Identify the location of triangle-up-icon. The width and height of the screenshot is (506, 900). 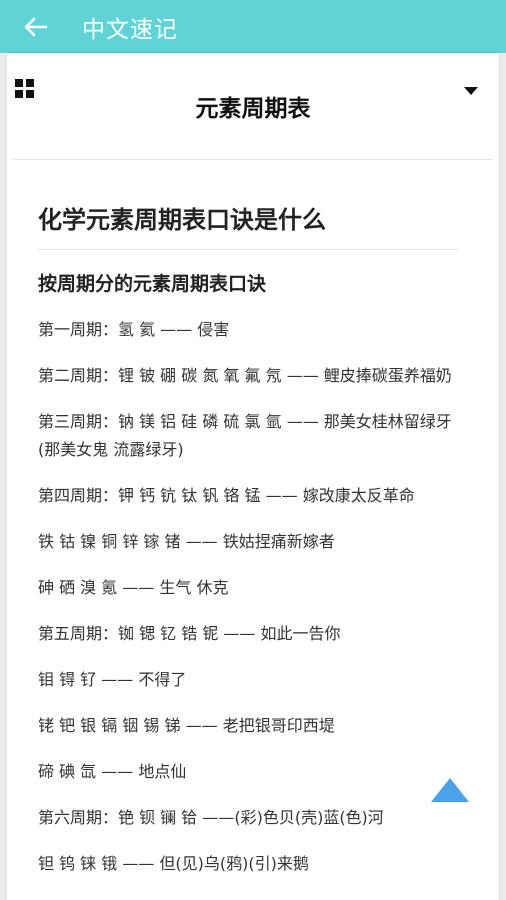
(450, 790).